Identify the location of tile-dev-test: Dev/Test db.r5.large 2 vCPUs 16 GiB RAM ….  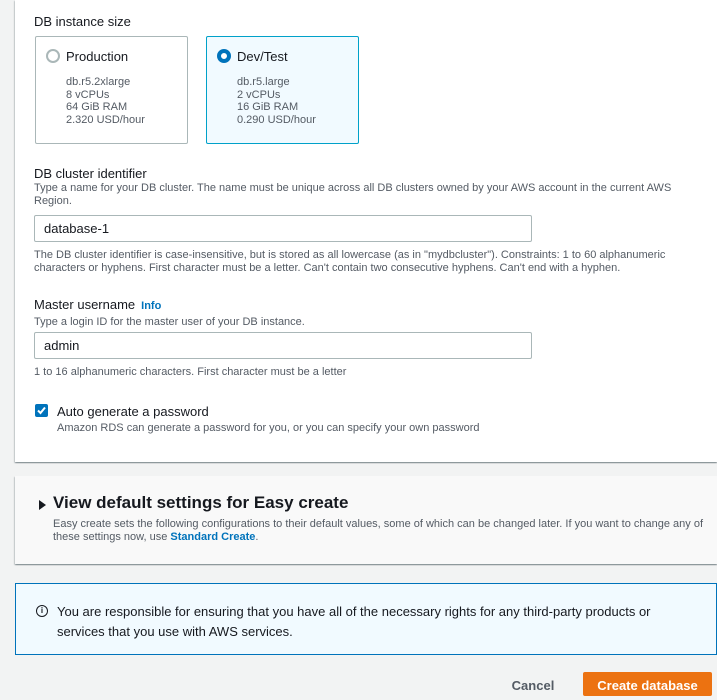
(282, 90).